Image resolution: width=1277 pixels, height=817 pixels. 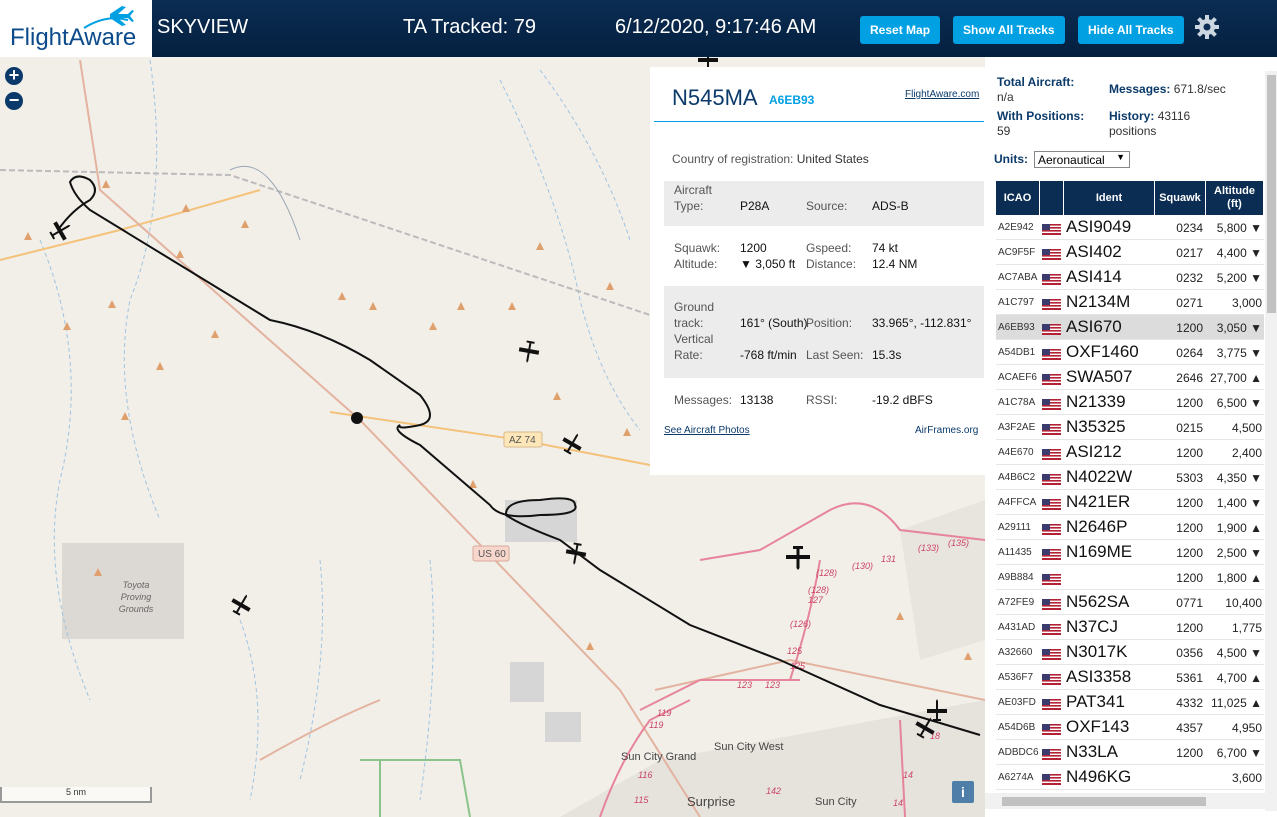 What do you see at coordinates (816, 600) in the screenshot?
I see `road-label: 127` at bounding box center [816, 600].